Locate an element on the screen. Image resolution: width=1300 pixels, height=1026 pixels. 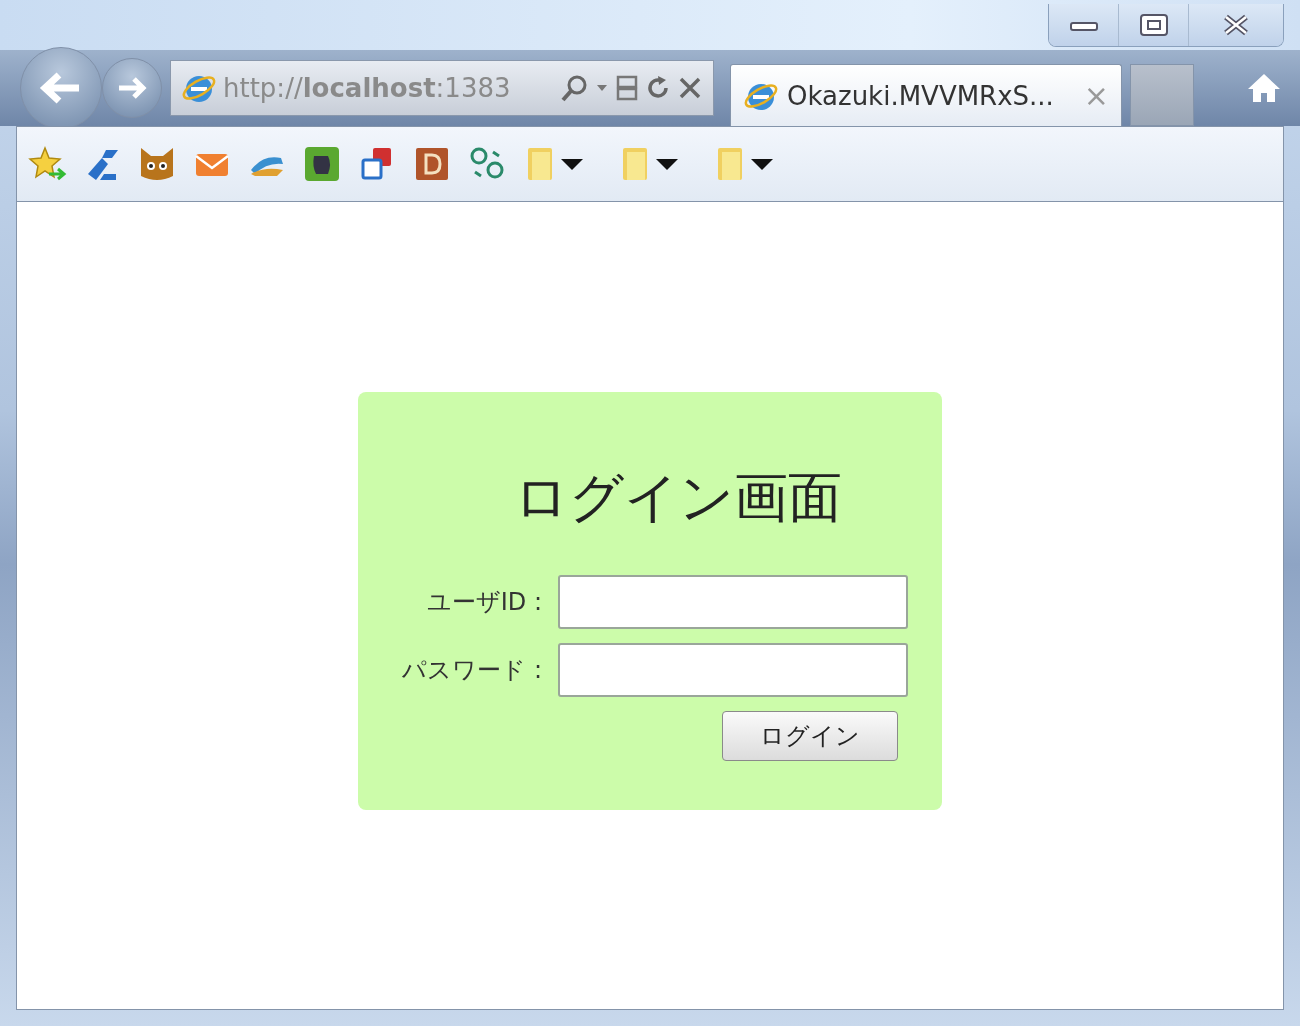
restore-button is located at coordinates (1154, 25).